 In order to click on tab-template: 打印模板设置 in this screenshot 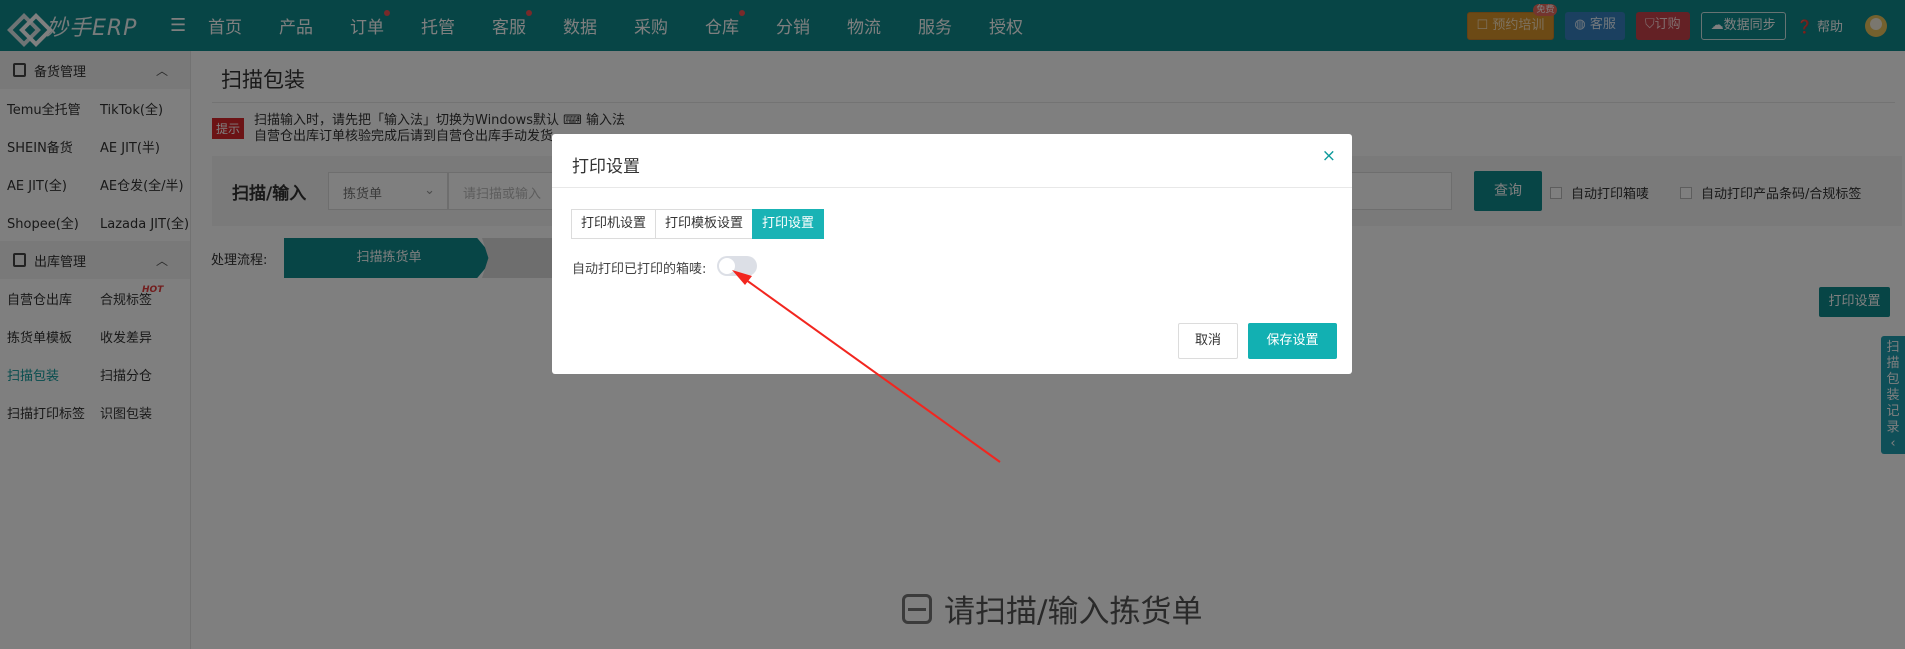, I will do `click(704, 224)`.